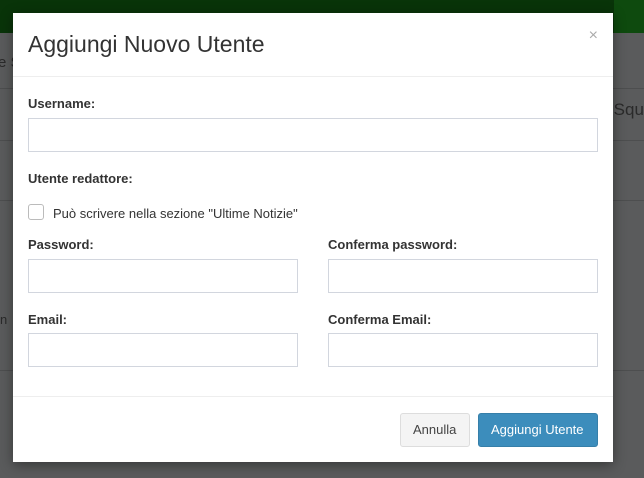 This screenshot has width=644, height=478. What do you see at coordinates (463, 276) in the screenshot?
I see `confirm-password-input` at bounding box center [463, 276].